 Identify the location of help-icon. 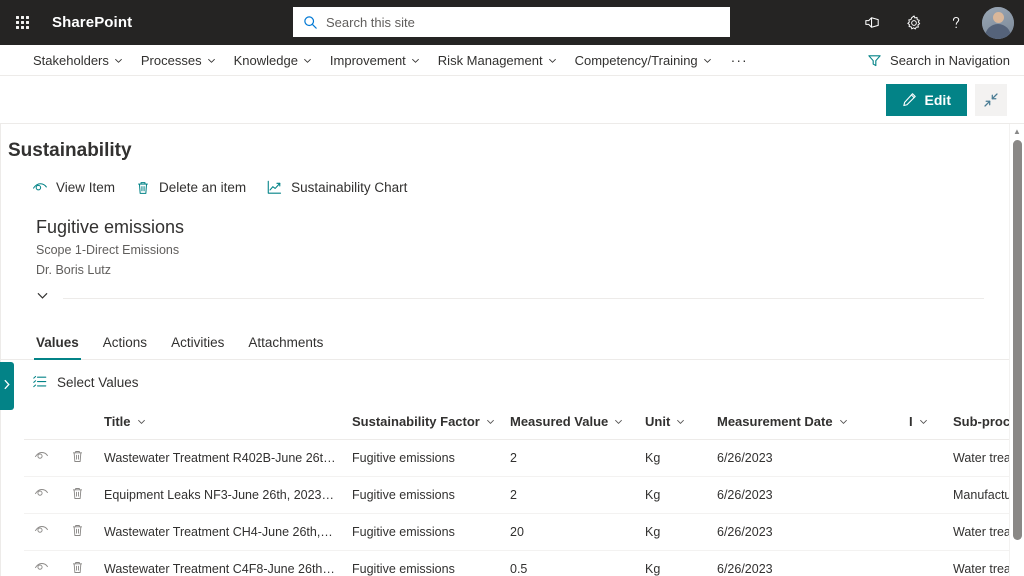
(956, 22).